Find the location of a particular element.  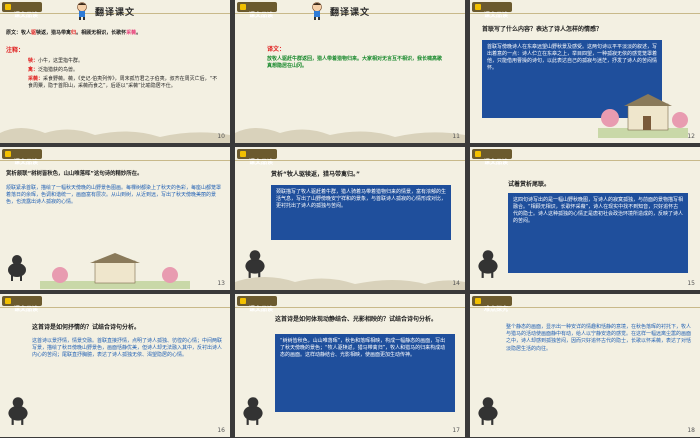

original-text: 原文：牧人驱犊返，猎马带禽归。相顾无相识，长歌怀采薇。 is located at coordinates (113, 33).